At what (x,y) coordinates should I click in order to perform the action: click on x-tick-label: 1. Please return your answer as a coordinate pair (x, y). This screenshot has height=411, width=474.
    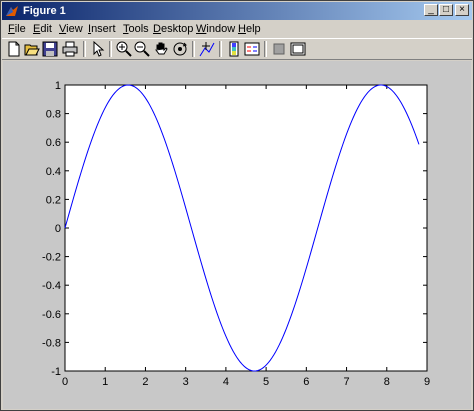
    Looking at the image, I should click on (105, 382).